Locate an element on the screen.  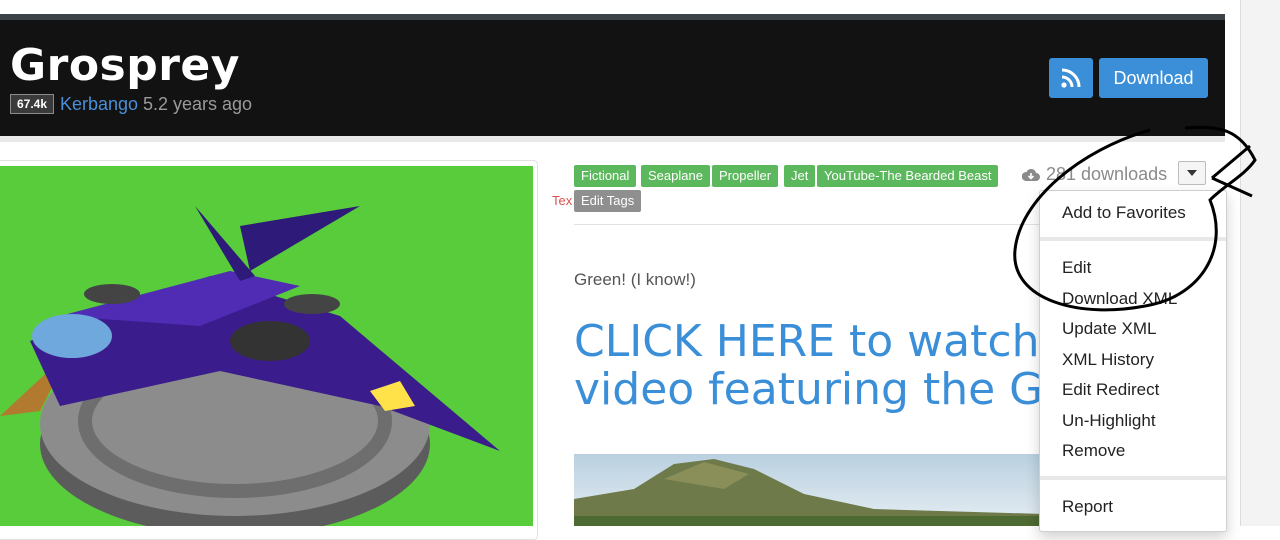
craft-title: Grosprey is located at coordinates (125, 65).